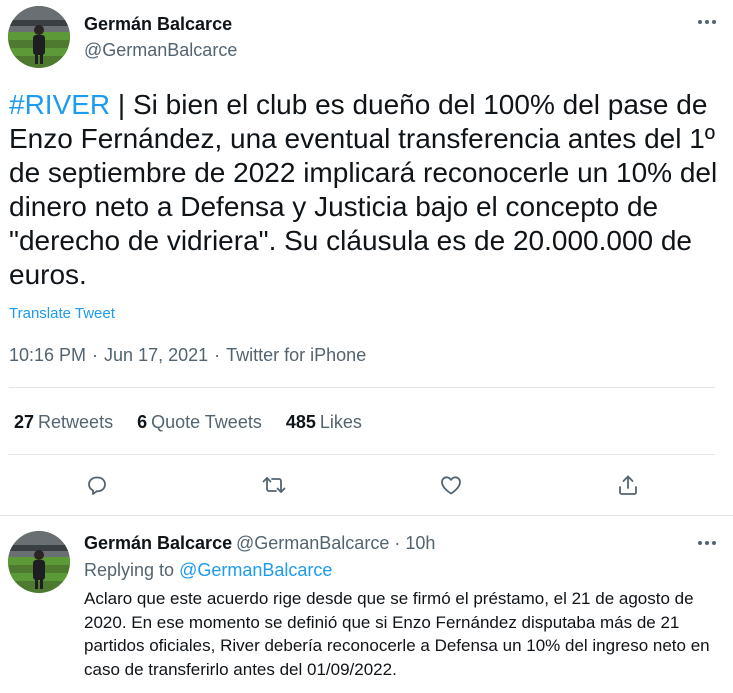  What do you see at coordinates (160, 50) in the screenshot?
I see `author-handle: @GermanBalcarce` at bounding box center [160, 50].